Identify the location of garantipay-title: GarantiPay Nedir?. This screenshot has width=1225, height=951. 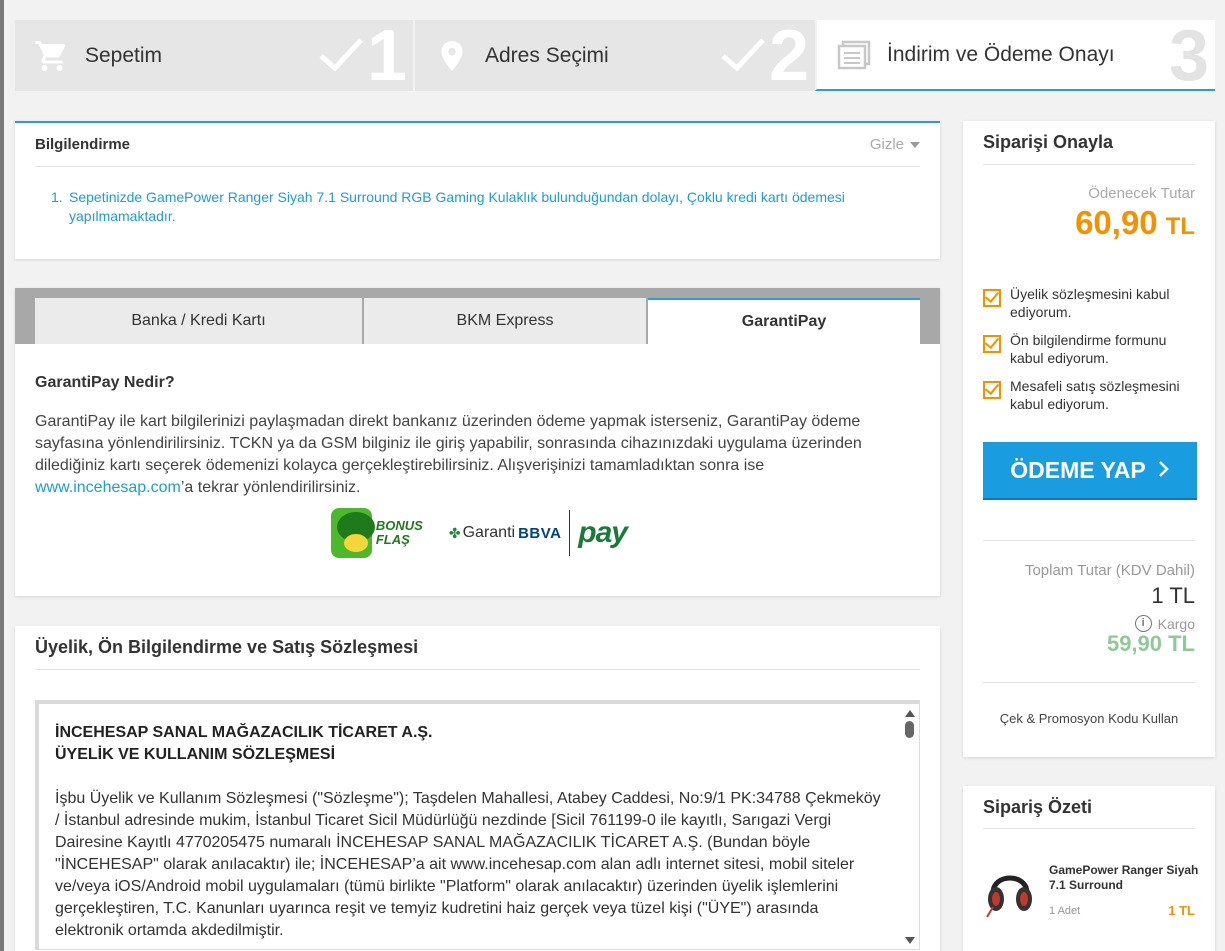
(105, 382).